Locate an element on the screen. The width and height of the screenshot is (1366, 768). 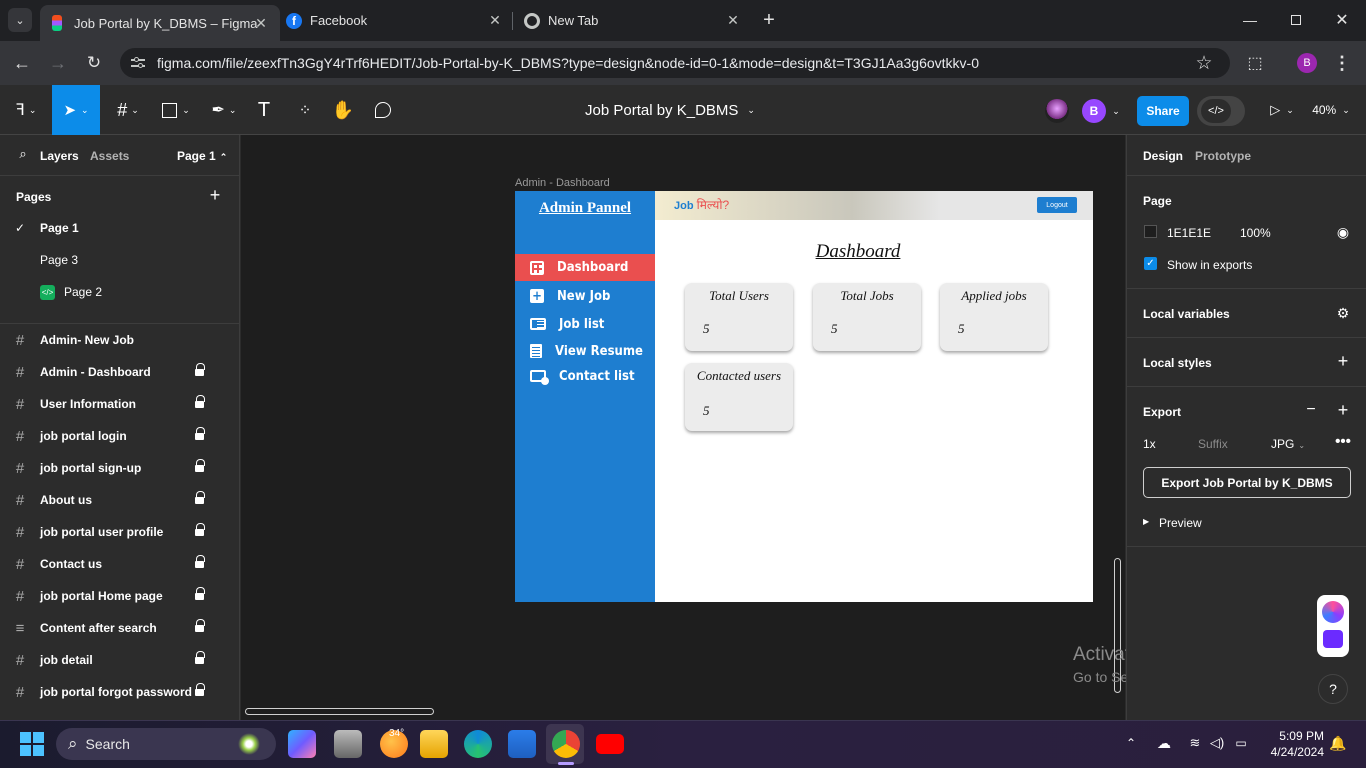
nav-item-dashboard: Dashboard is located at coordinates (585, 267).